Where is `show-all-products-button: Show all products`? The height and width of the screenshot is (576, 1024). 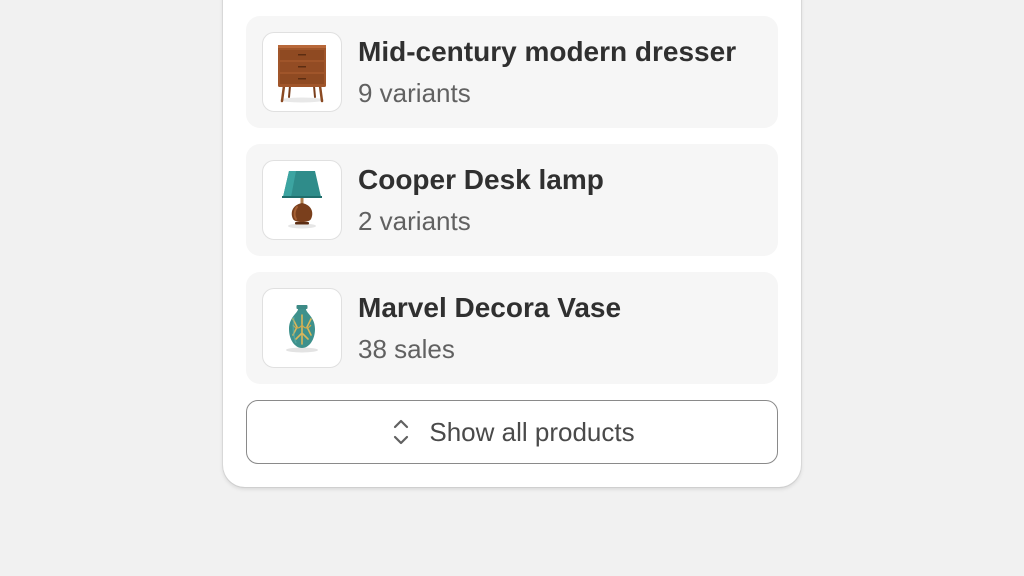 show-all-products-button: Show all products is located at coordinates (512, 432).